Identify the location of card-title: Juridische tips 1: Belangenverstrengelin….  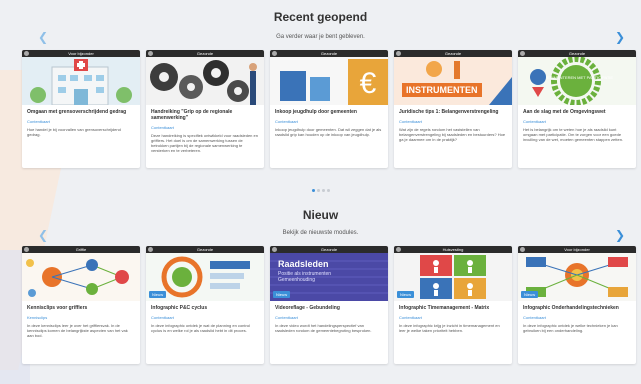
(449, 112).